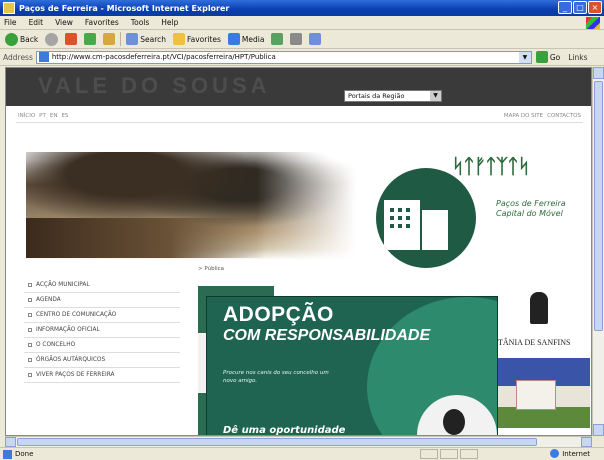  I want to click on print-button, so click(315, 39).